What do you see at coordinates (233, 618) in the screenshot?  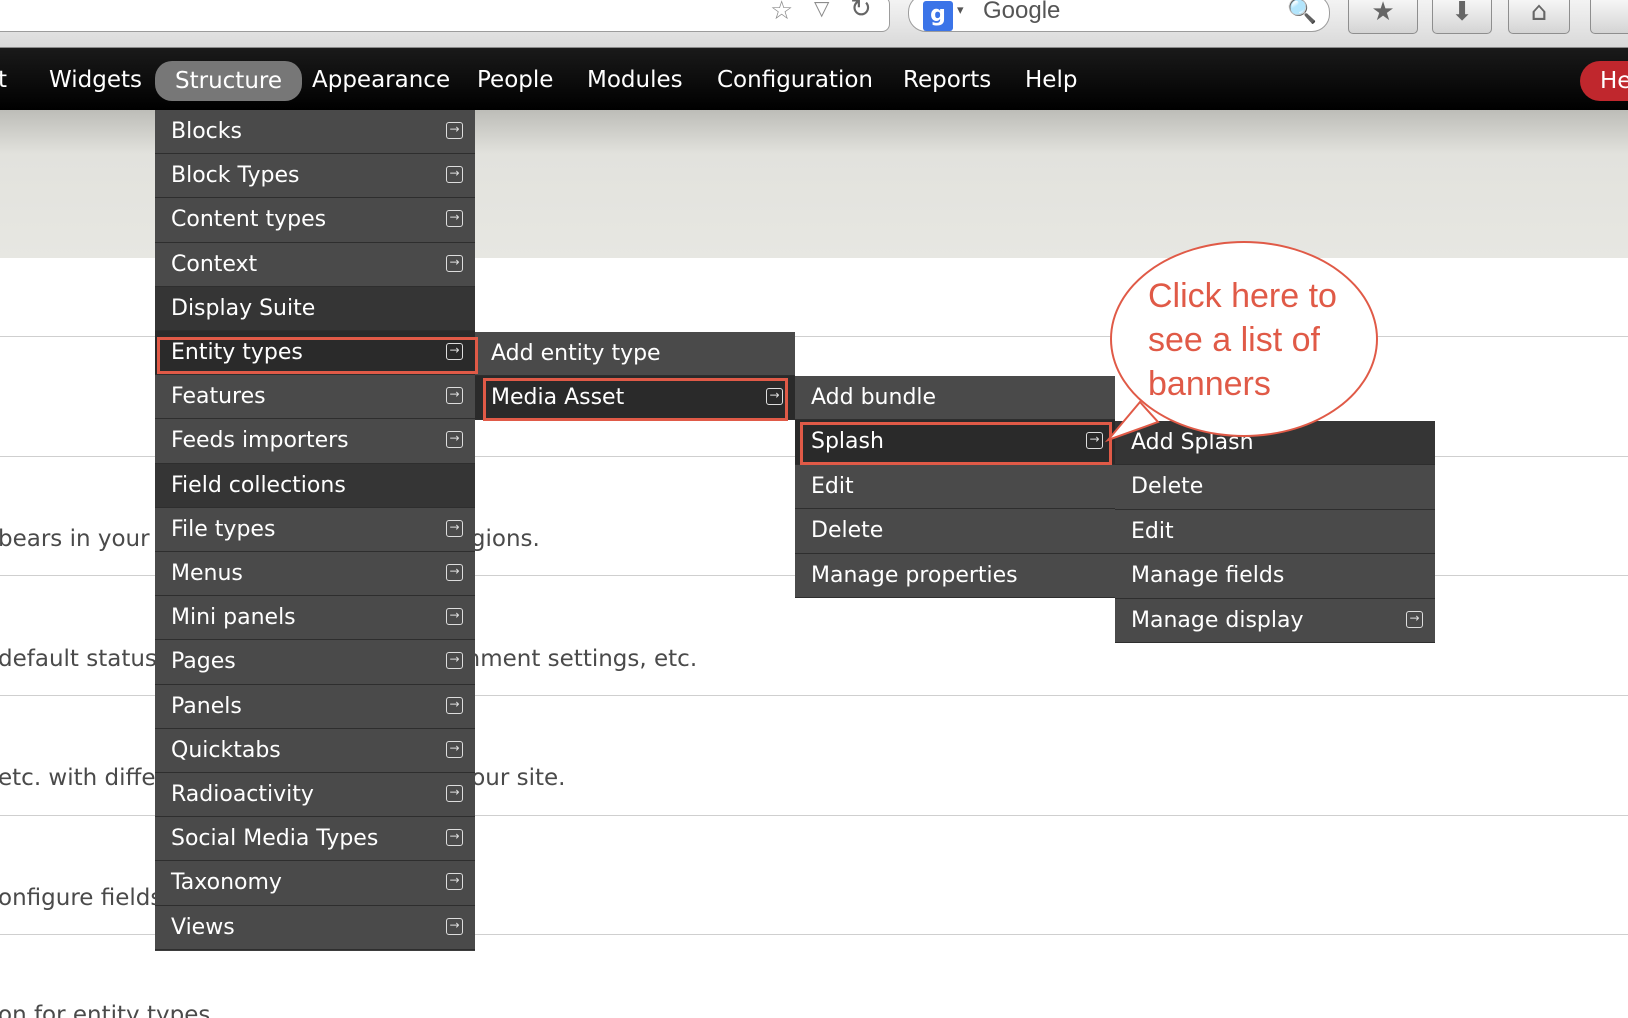 I see `menu-item-label: Mini panels` at bounding box center [233, 618].